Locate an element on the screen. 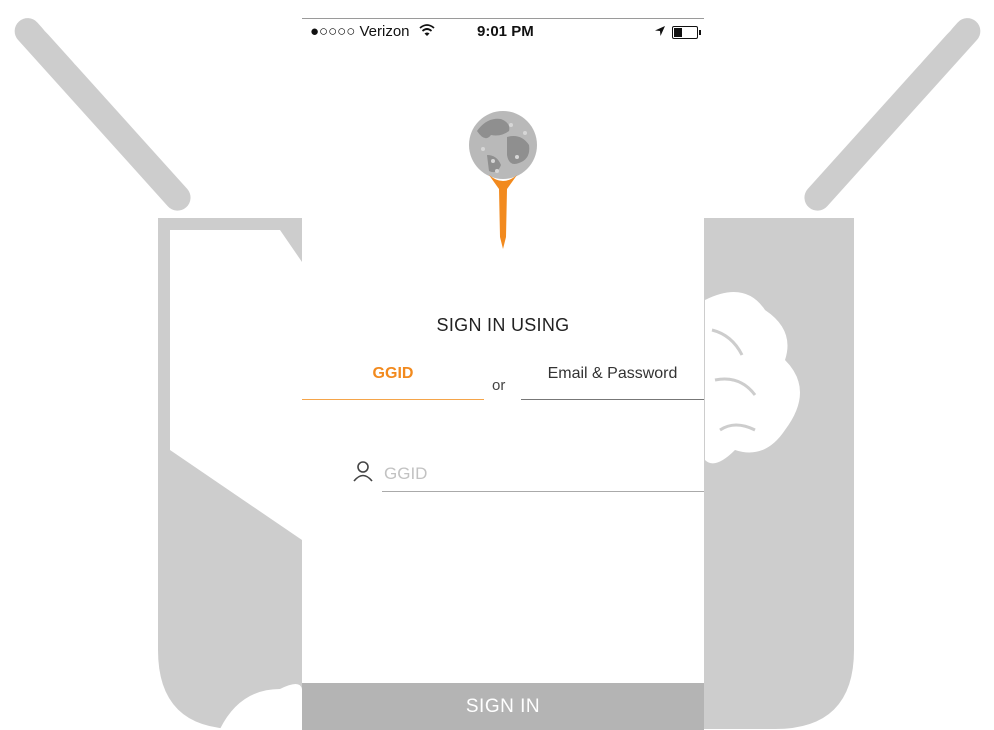 Image resolution: width=994 pixels, height=730 pixels. status-right-group is located at coordinates (677, 32).